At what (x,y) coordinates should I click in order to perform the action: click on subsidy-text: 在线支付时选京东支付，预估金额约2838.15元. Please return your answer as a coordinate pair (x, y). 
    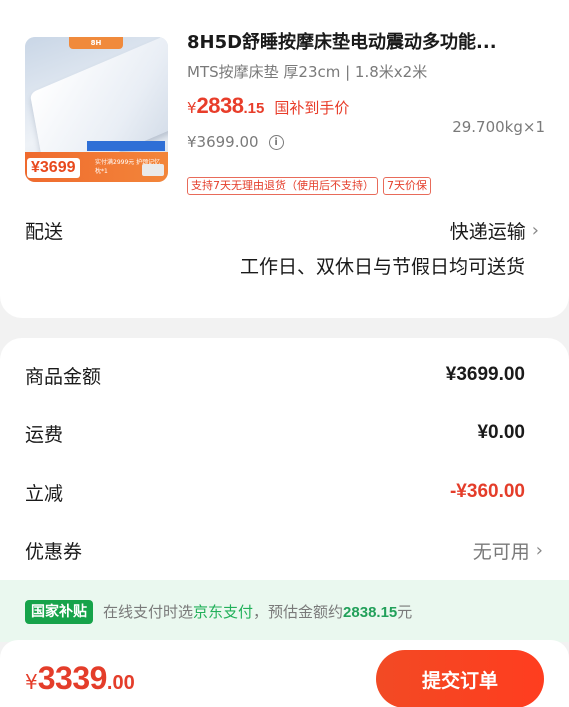
    Looking at the image, I should click on (257, 612).